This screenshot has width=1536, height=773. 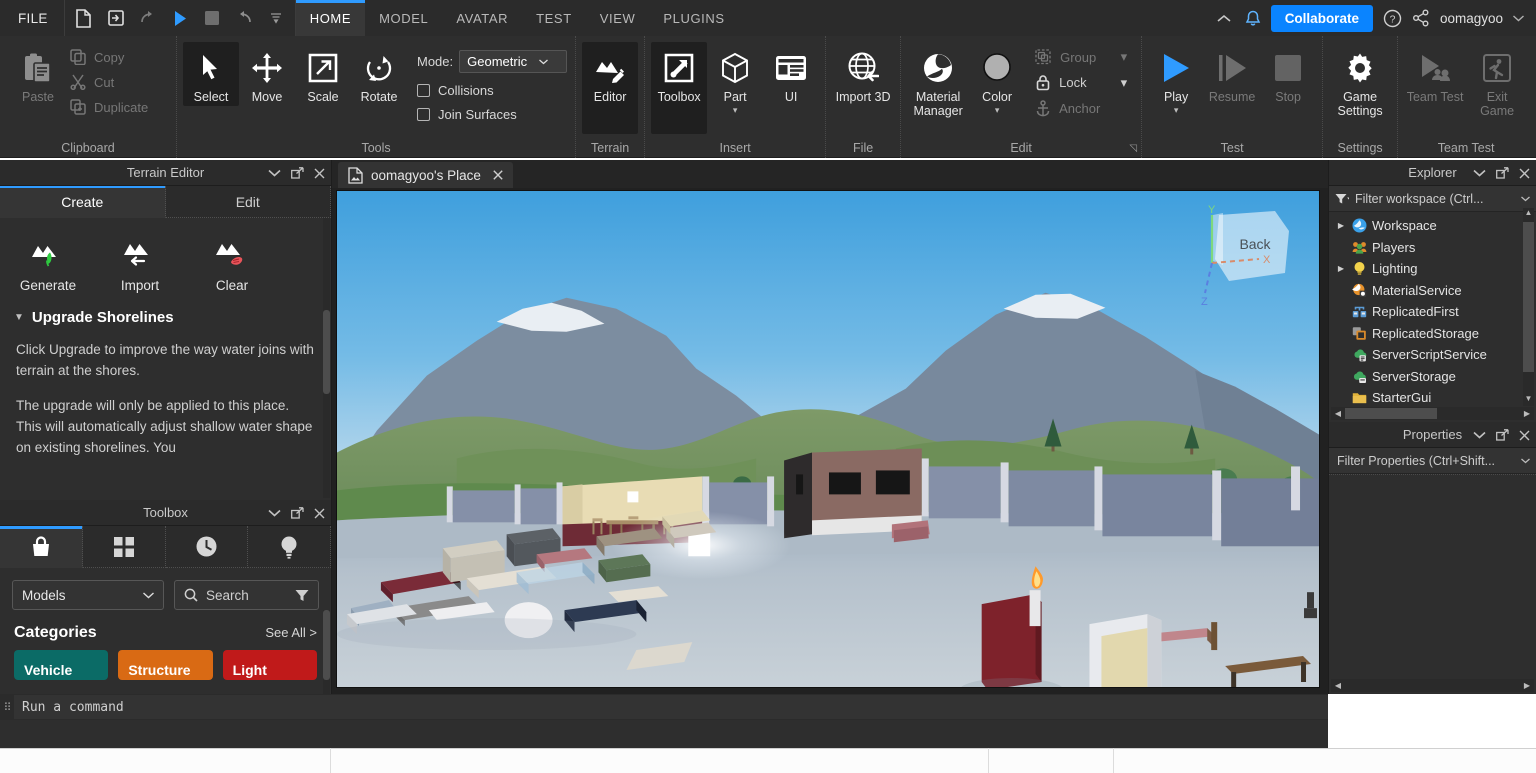 I want to click on stop-icon, so click(x=212, y=18).